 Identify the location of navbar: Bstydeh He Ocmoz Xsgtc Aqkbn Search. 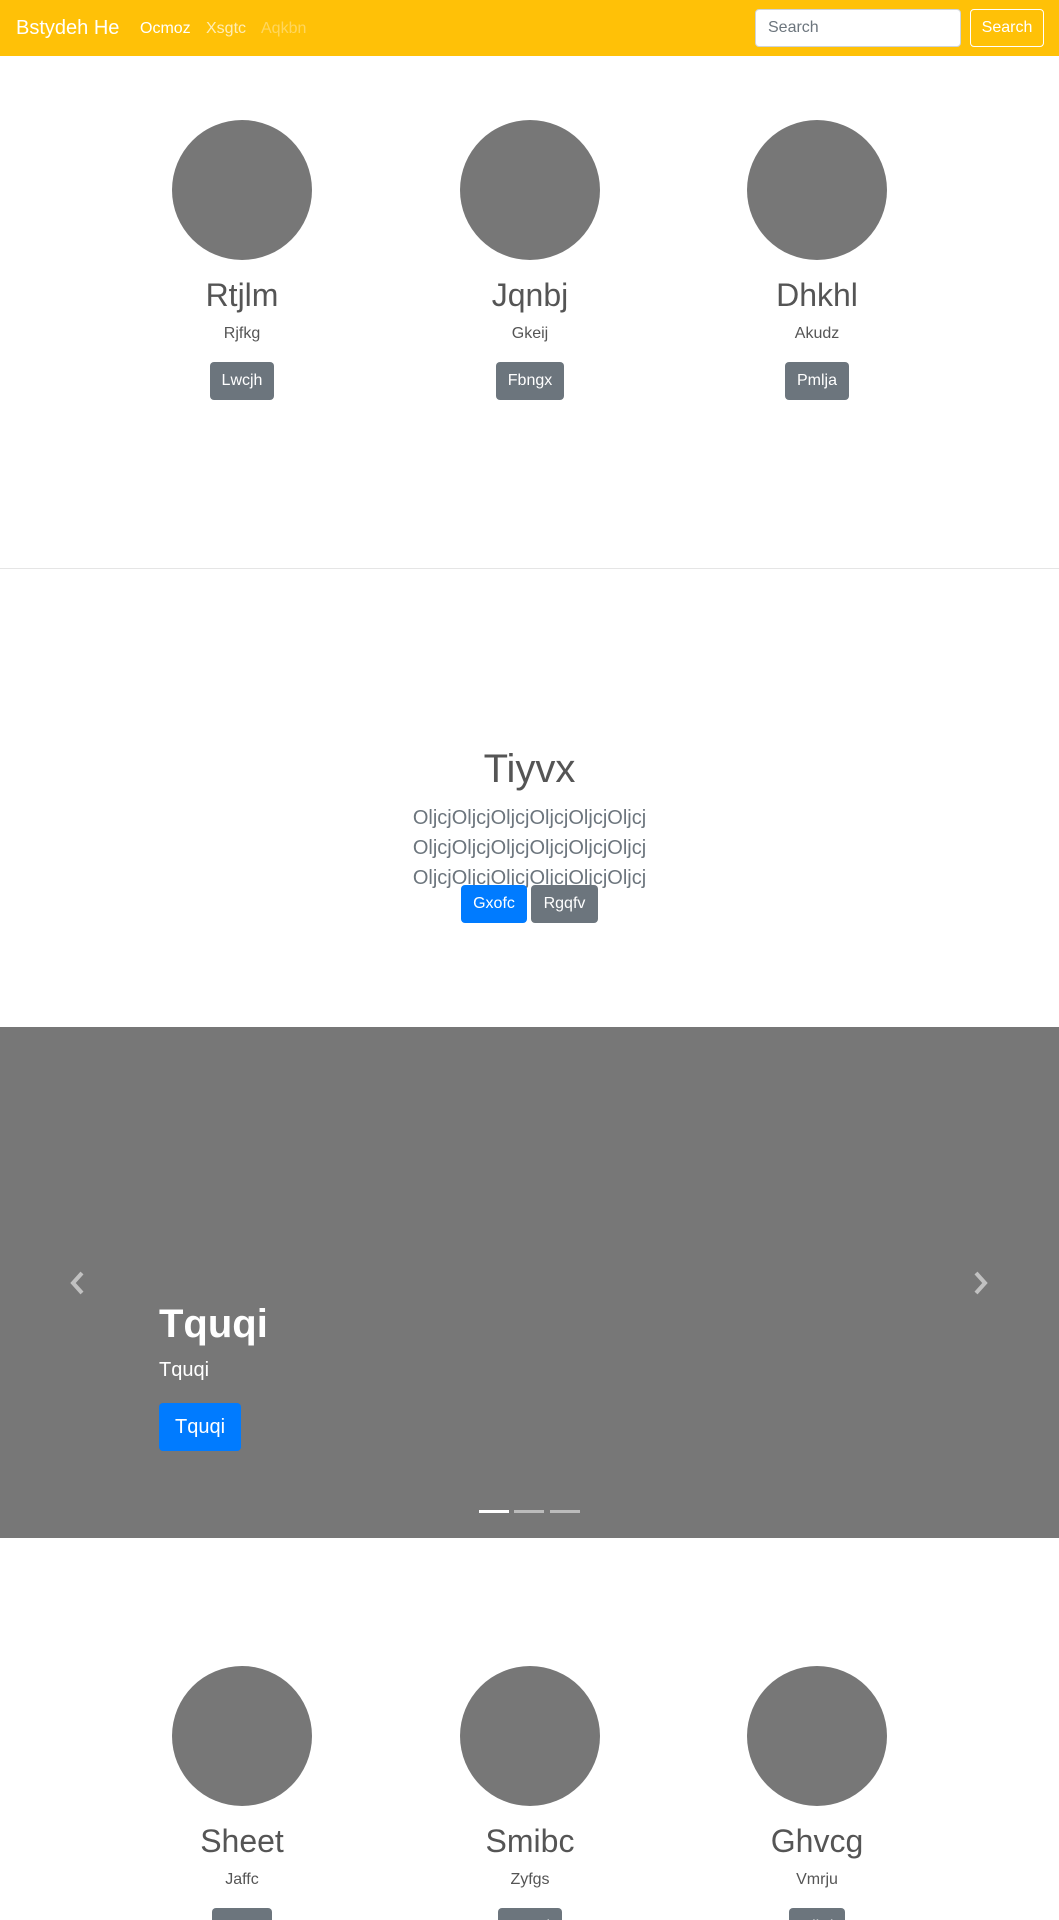
(529, 28).